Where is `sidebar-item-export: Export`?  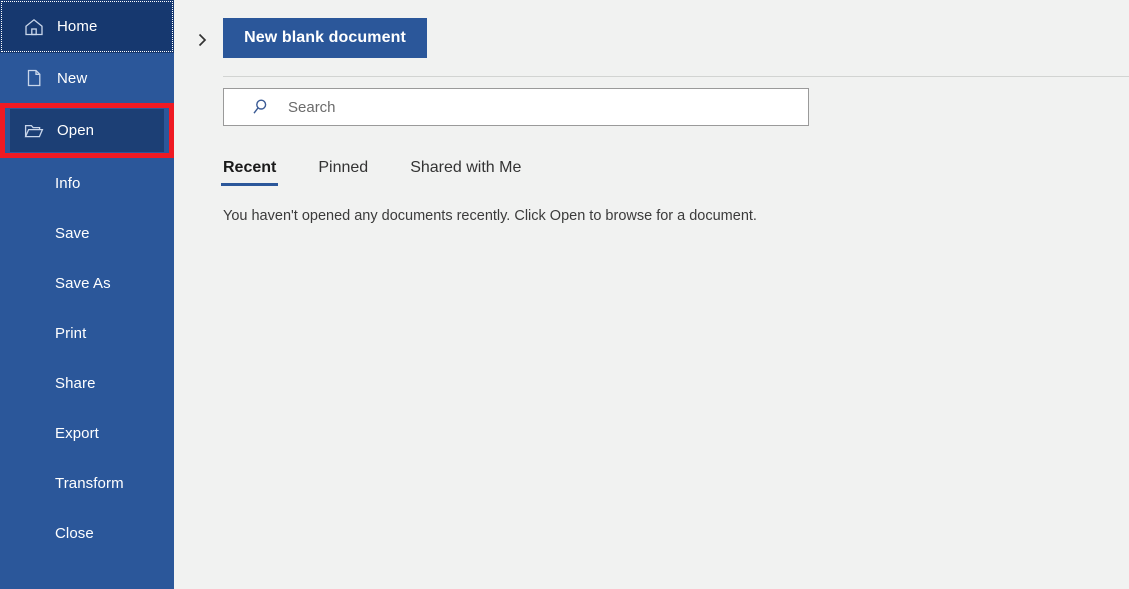
sidebar-item-export: Export is located at coordinates (87, 433).